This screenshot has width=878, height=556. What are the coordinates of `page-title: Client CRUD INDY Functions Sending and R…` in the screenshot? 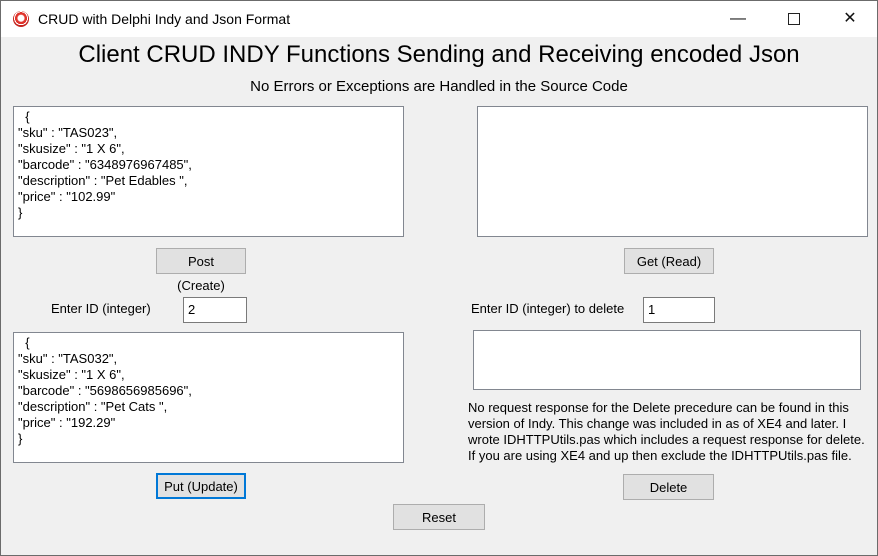 It's located at (439, 54).